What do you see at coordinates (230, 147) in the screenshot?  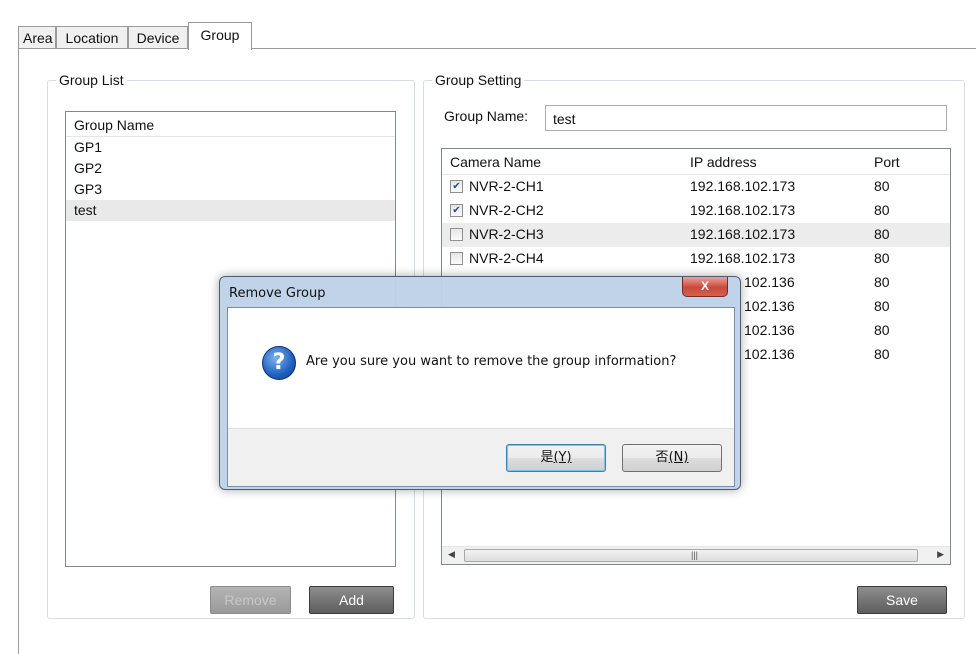 I see `list-item: GP1` at bounding box center [230, 147].